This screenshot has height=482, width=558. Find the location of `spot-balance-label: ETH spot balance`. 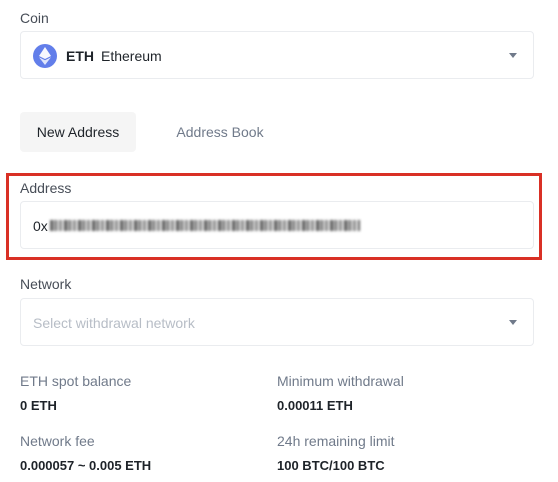

spot-balance-label: ETH spot balance is located at coordinates (76, 381).